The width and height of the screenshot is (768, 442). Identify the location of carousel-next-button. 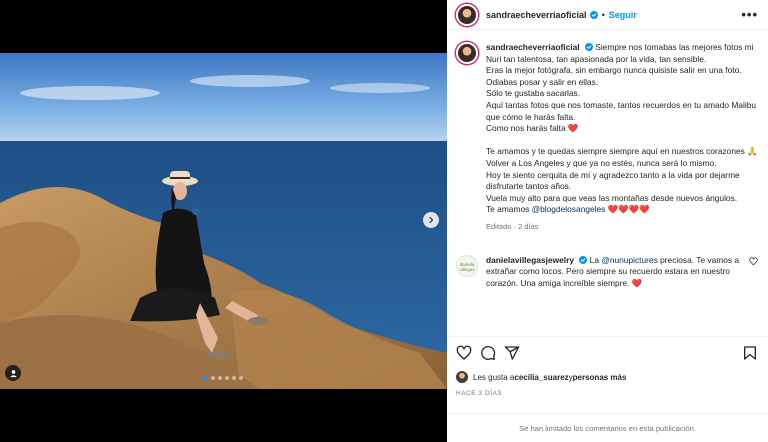
(431, 220).